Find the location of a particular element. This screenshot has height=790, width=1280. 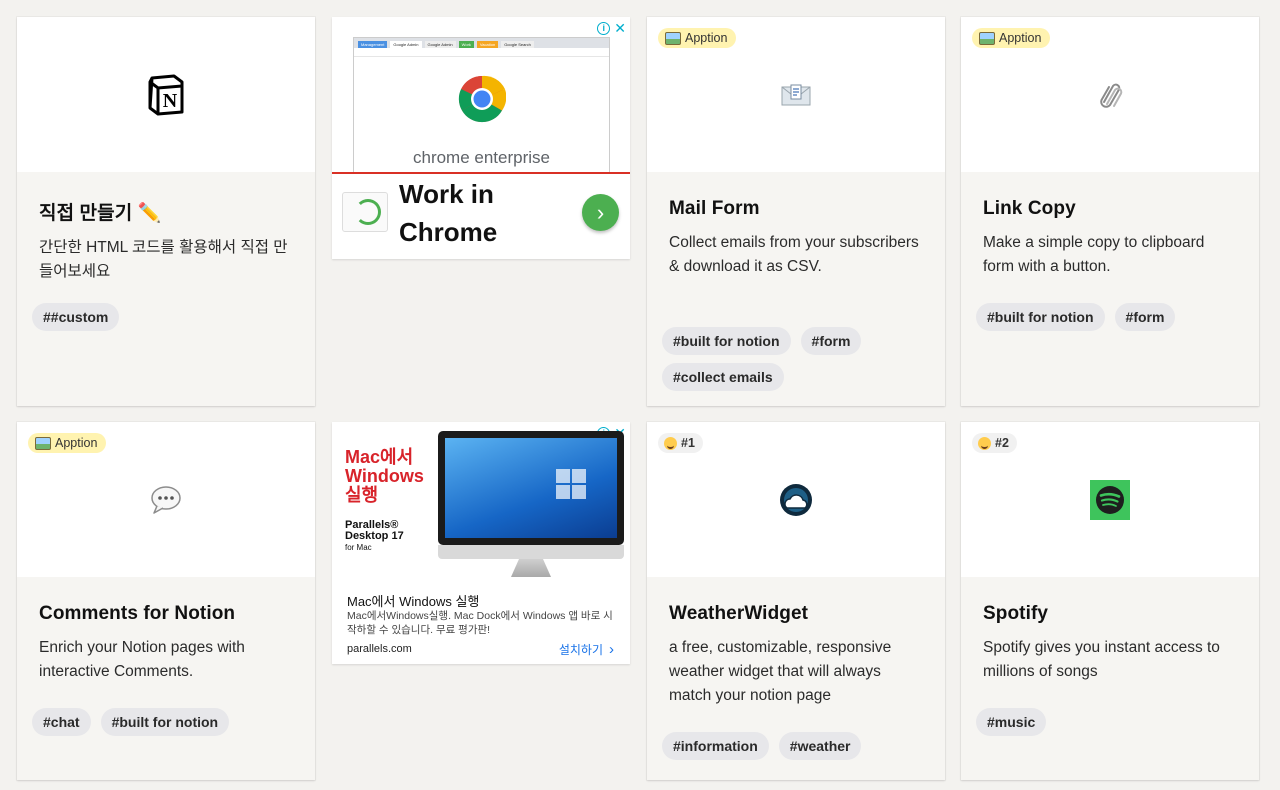

parallels-headline: Mac에서 Windows 실행 is located at coordinates (384, 476).